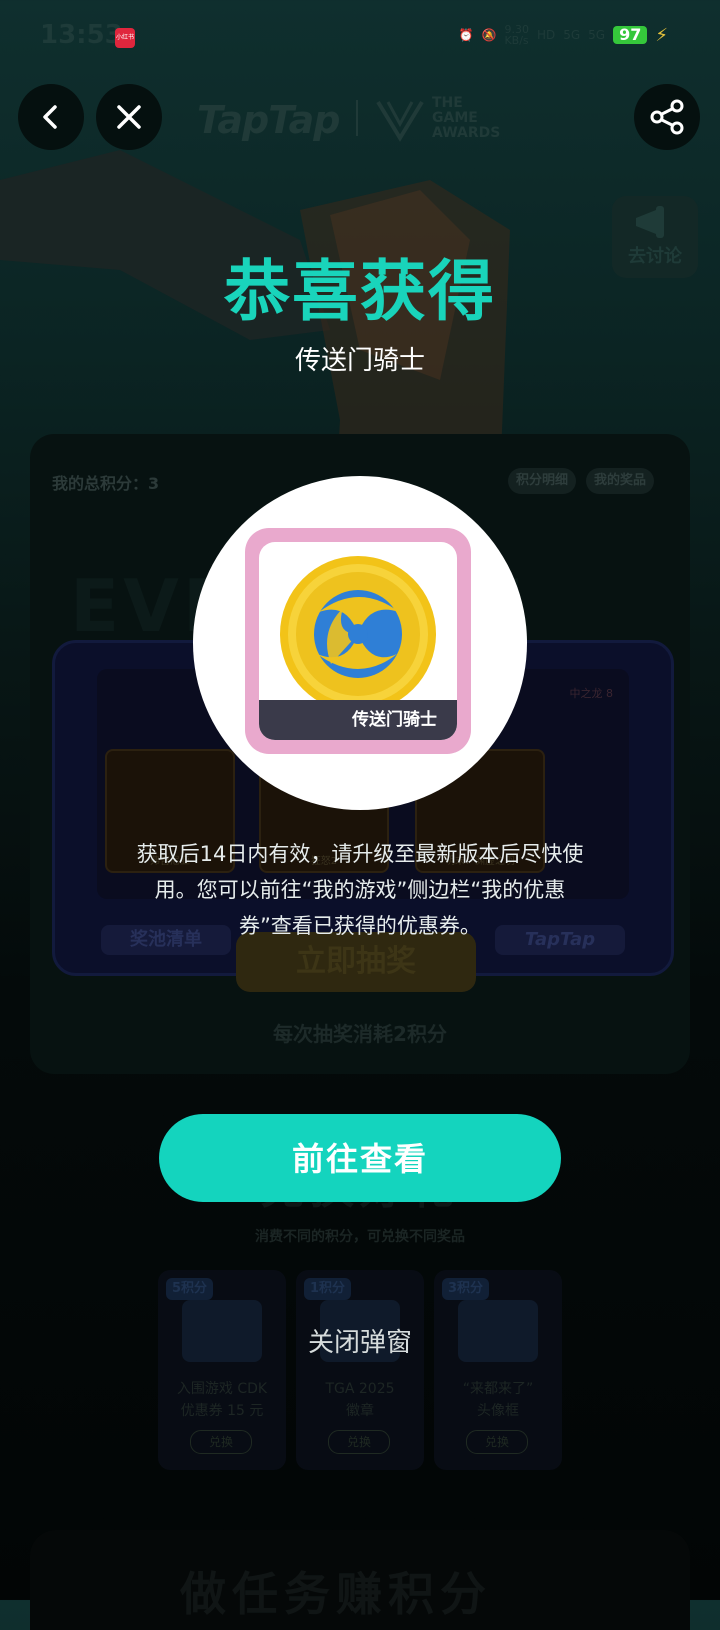  I want to click on brand-divider, so click(357, 118).